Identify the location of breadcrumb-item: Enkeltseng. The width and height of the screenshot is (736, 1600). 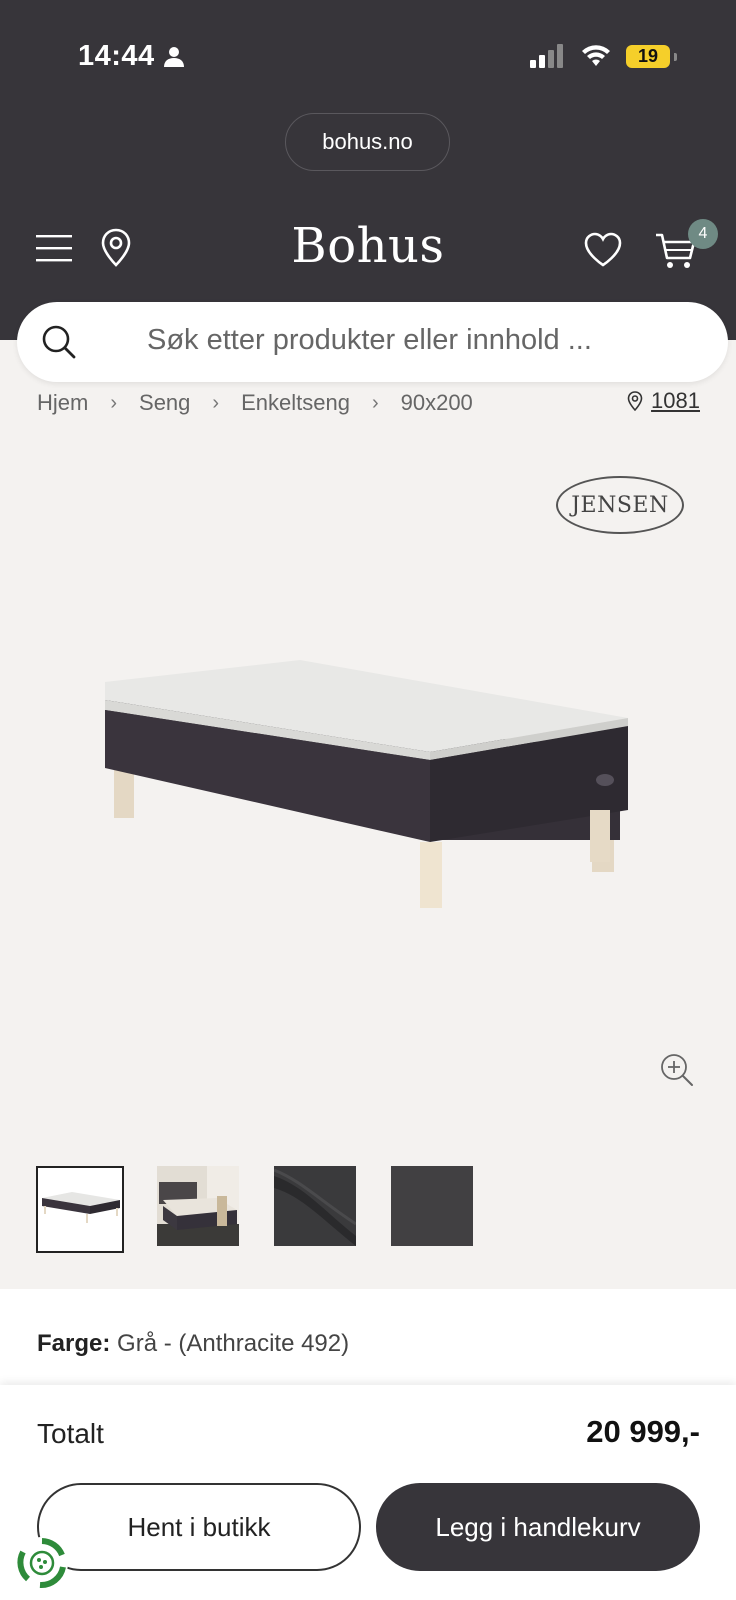
(295, 403).